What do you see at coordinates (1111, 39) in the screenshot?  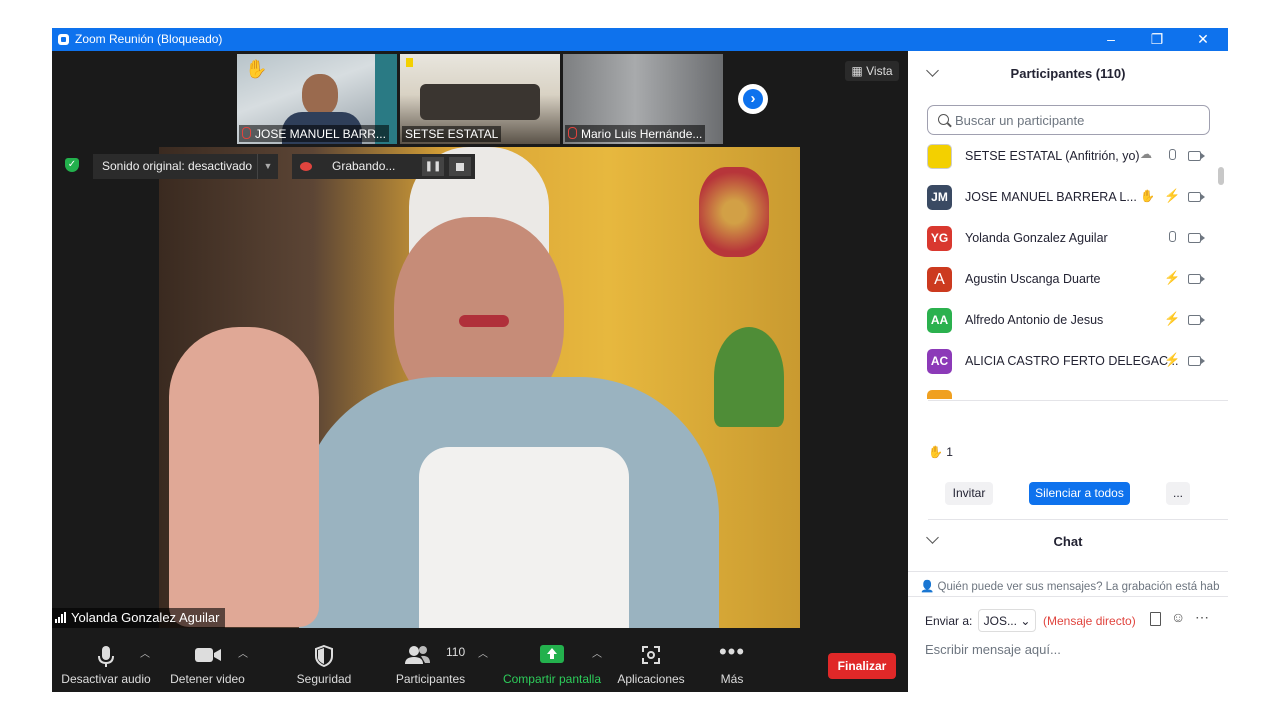 I see `minimize-button: –` at bounding box center [1111, 39].